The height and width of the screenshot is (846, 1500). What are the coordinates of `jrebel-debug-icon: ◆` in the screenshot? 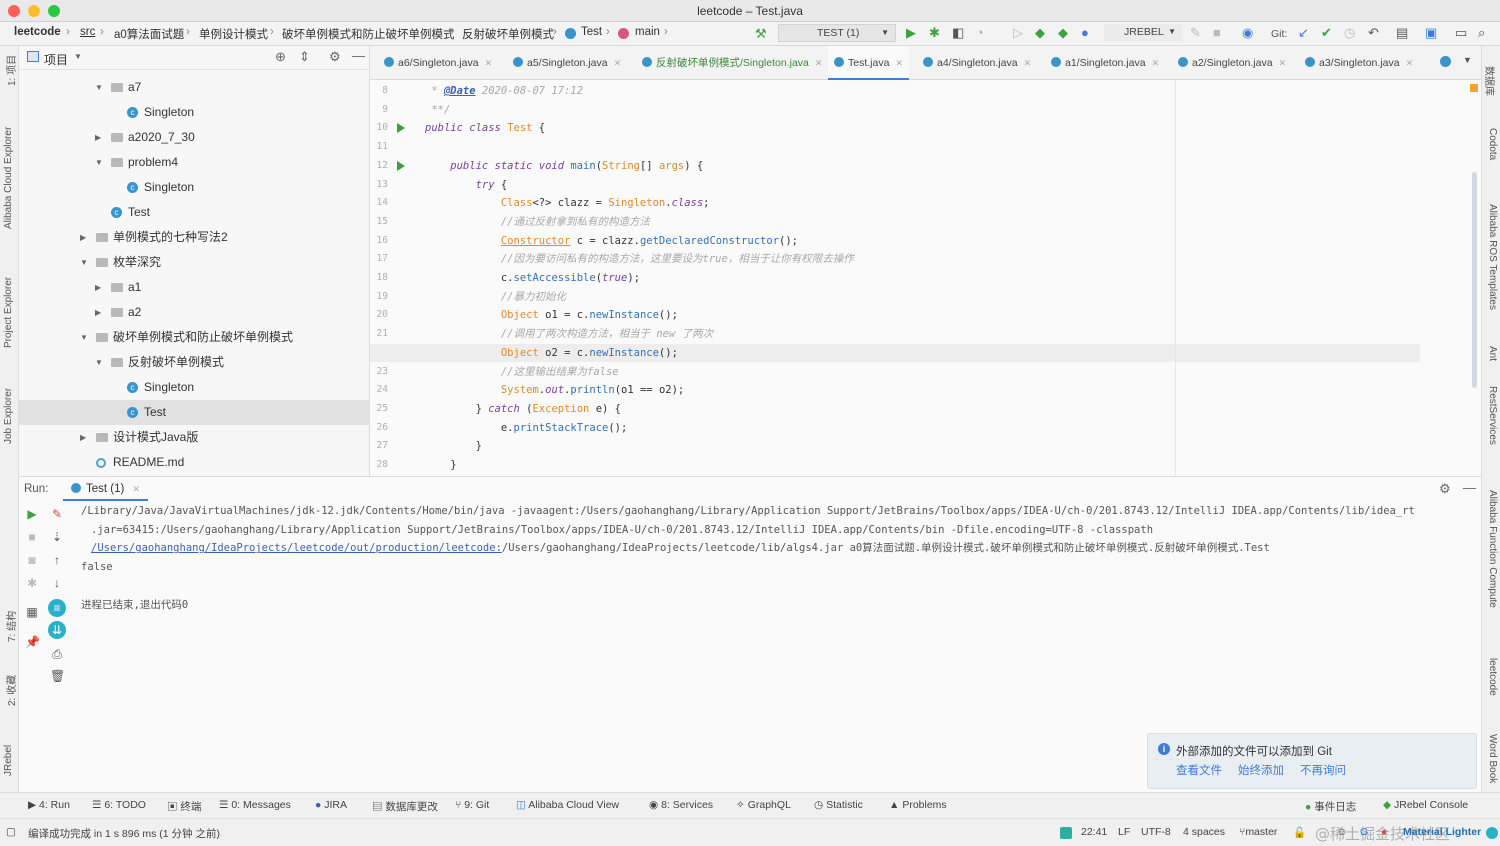 It's located at (1063, 33).